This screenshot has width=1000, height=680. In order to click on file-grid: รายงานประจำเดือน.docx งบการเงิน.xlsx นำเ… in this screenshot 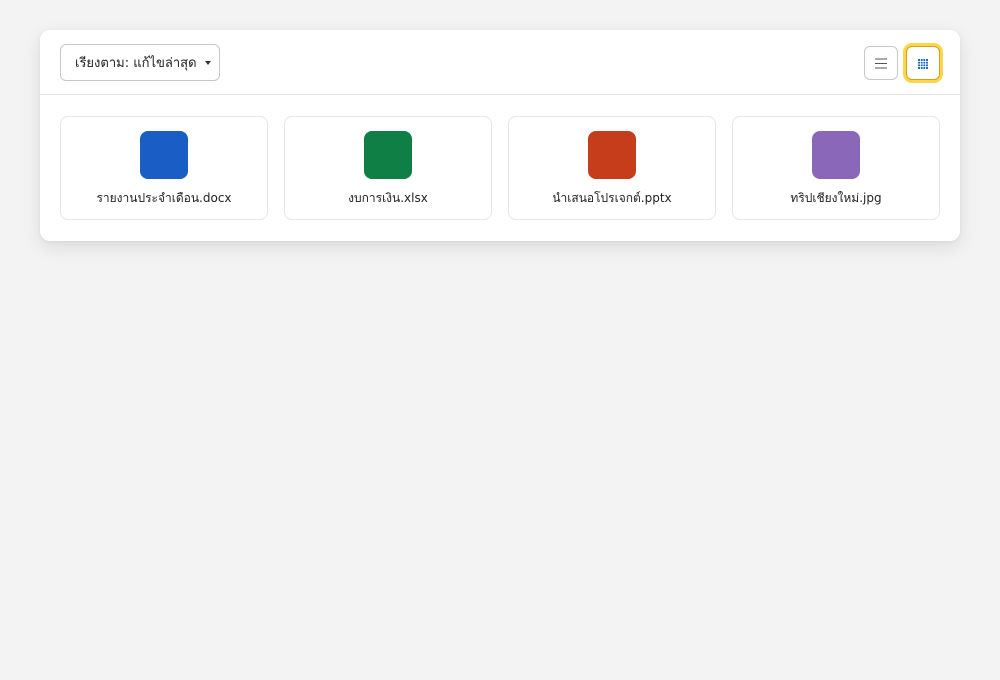, I will do `click(500, 168)`.